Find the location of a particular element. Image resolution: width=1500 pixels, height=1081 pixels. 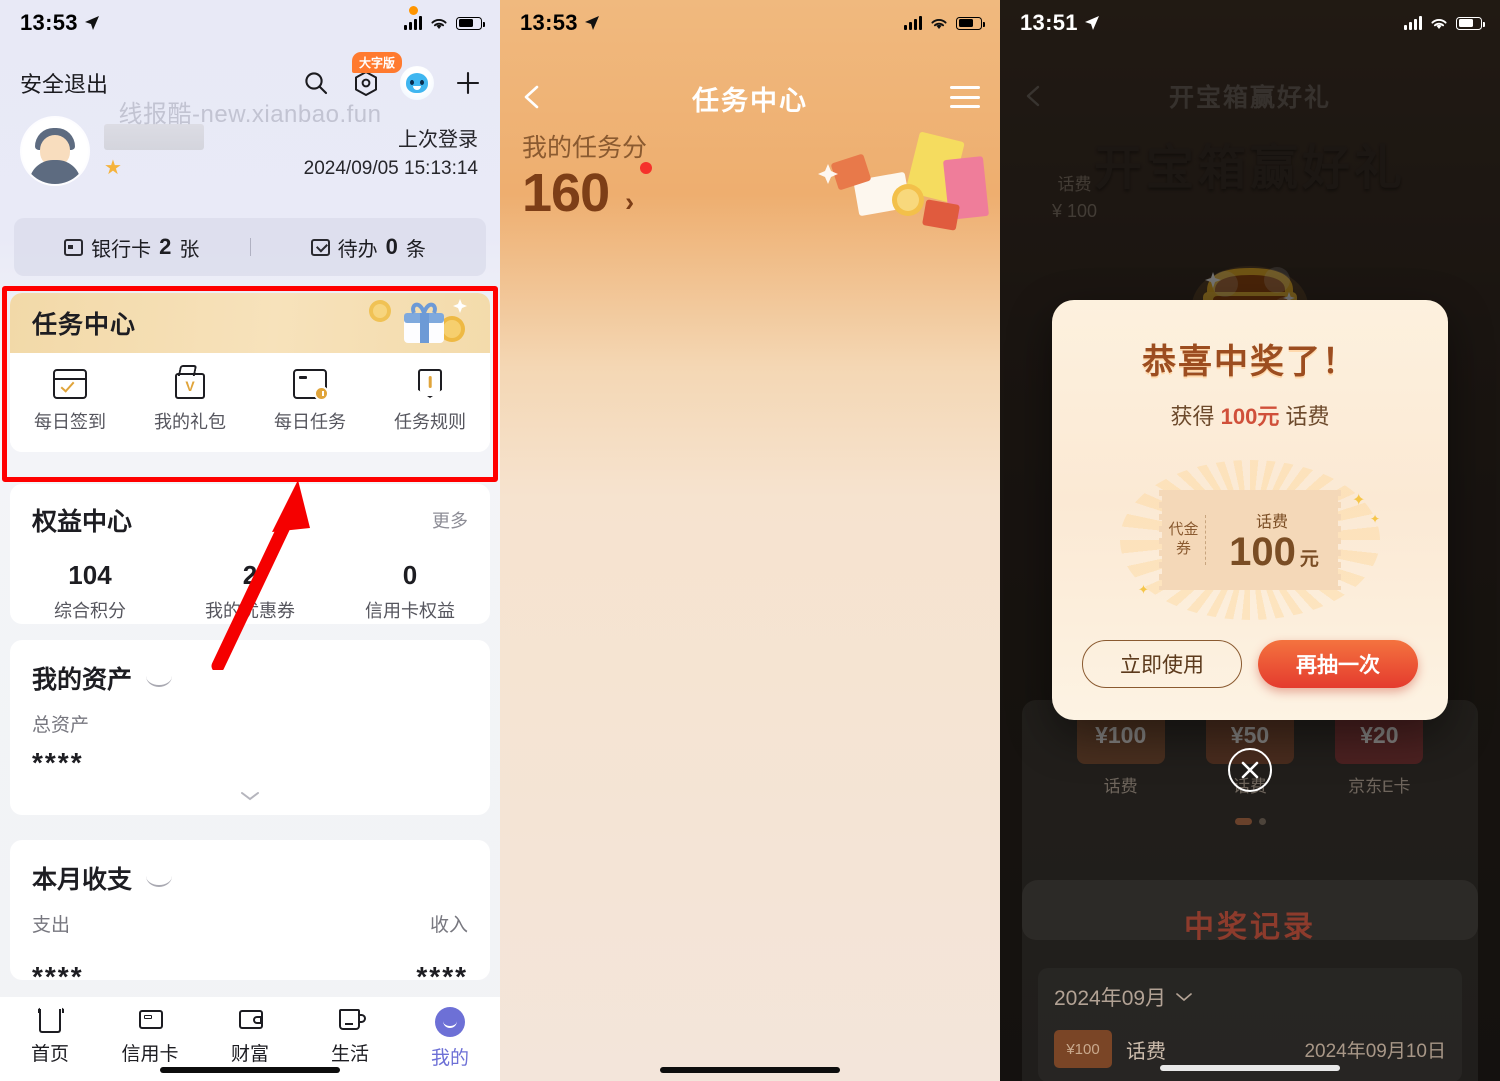

back-icon is located at coordinates (533, 97).